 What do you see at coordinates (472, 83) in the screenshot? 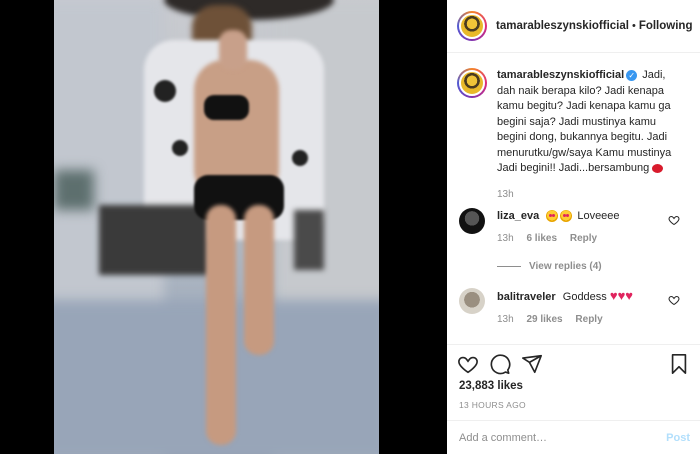
I see `caption-avatar` at bounding box center [472, 83].